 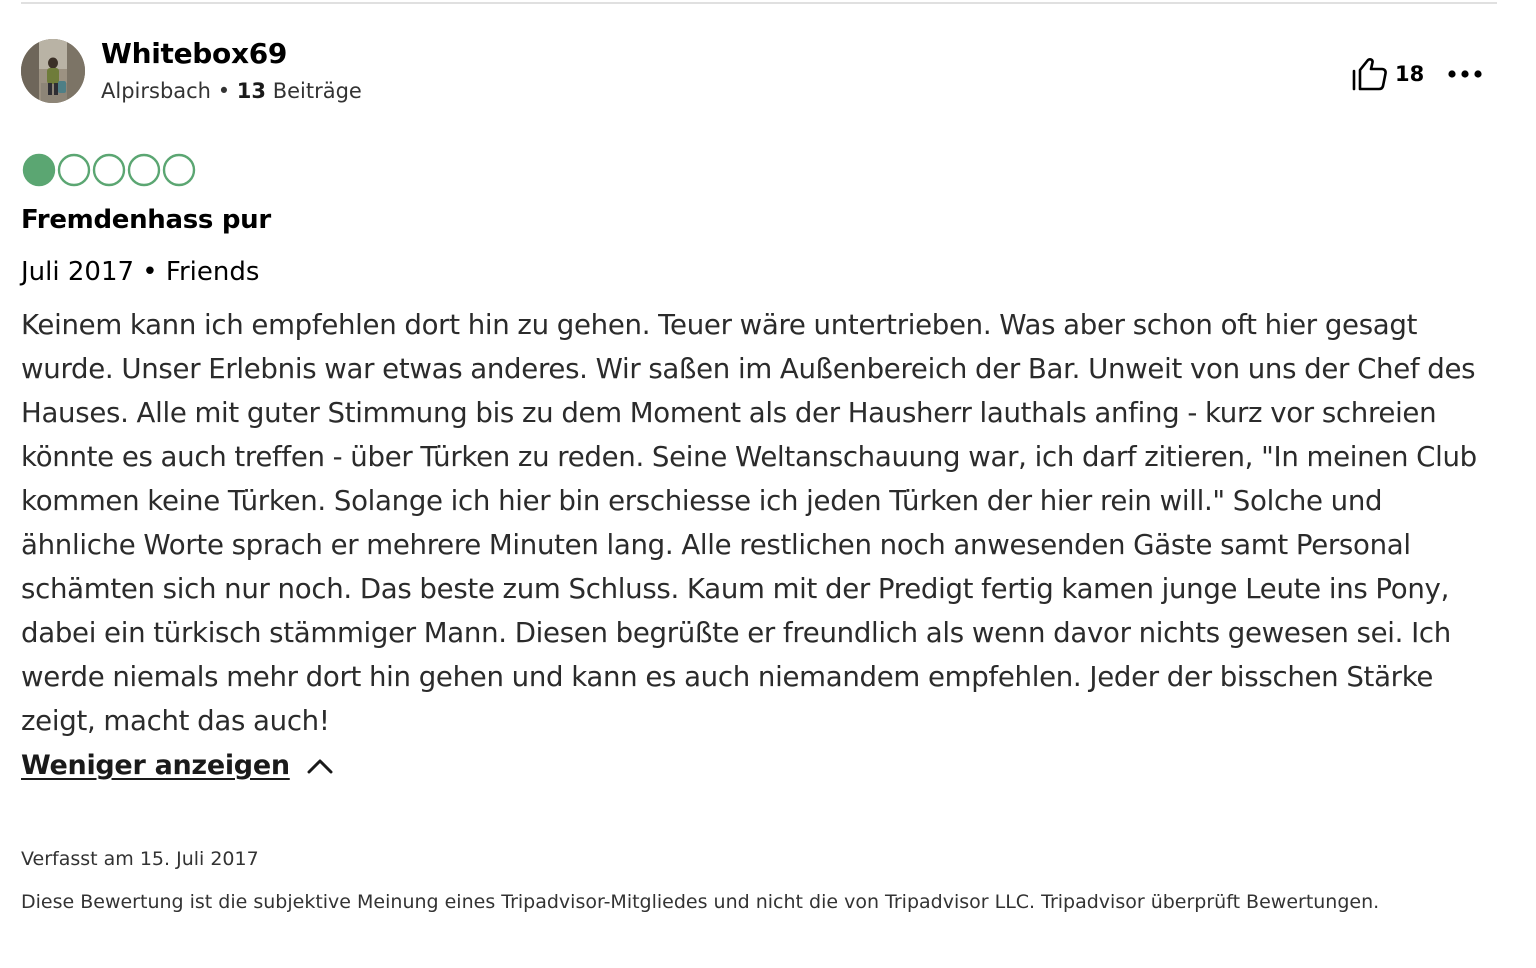 What do you see at coordinates (194, 54) in the screenshot?
I see `reviewer-name: Whitebox69` at bounding box center [194, 54].